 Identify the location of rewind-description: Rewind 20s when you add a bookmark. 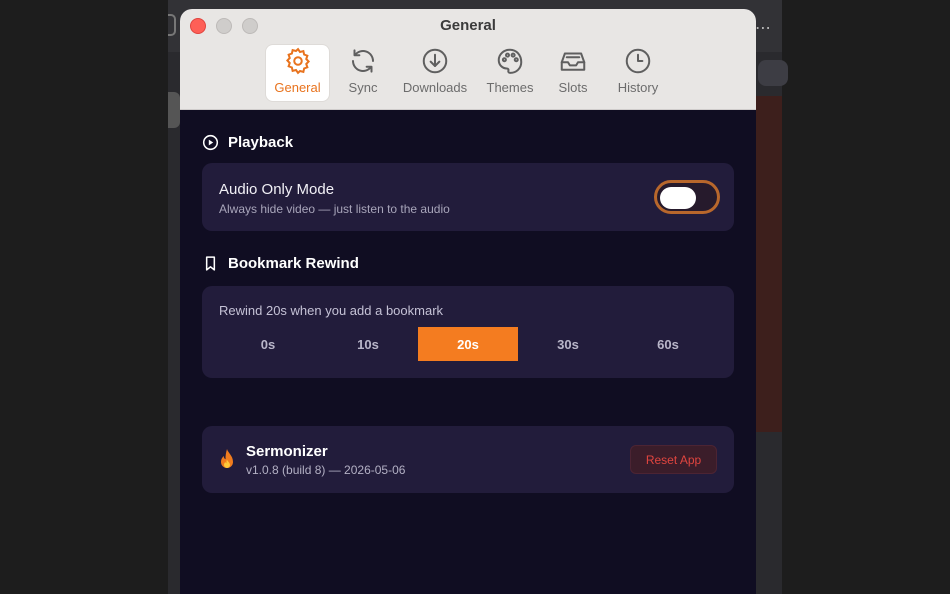
(331, 310).